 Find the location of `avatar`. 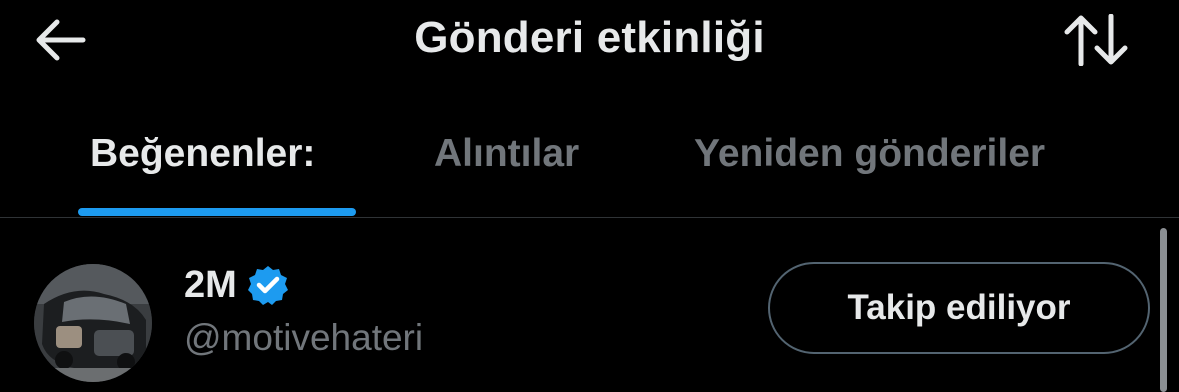

avatar is located at coordinates (93, 323).